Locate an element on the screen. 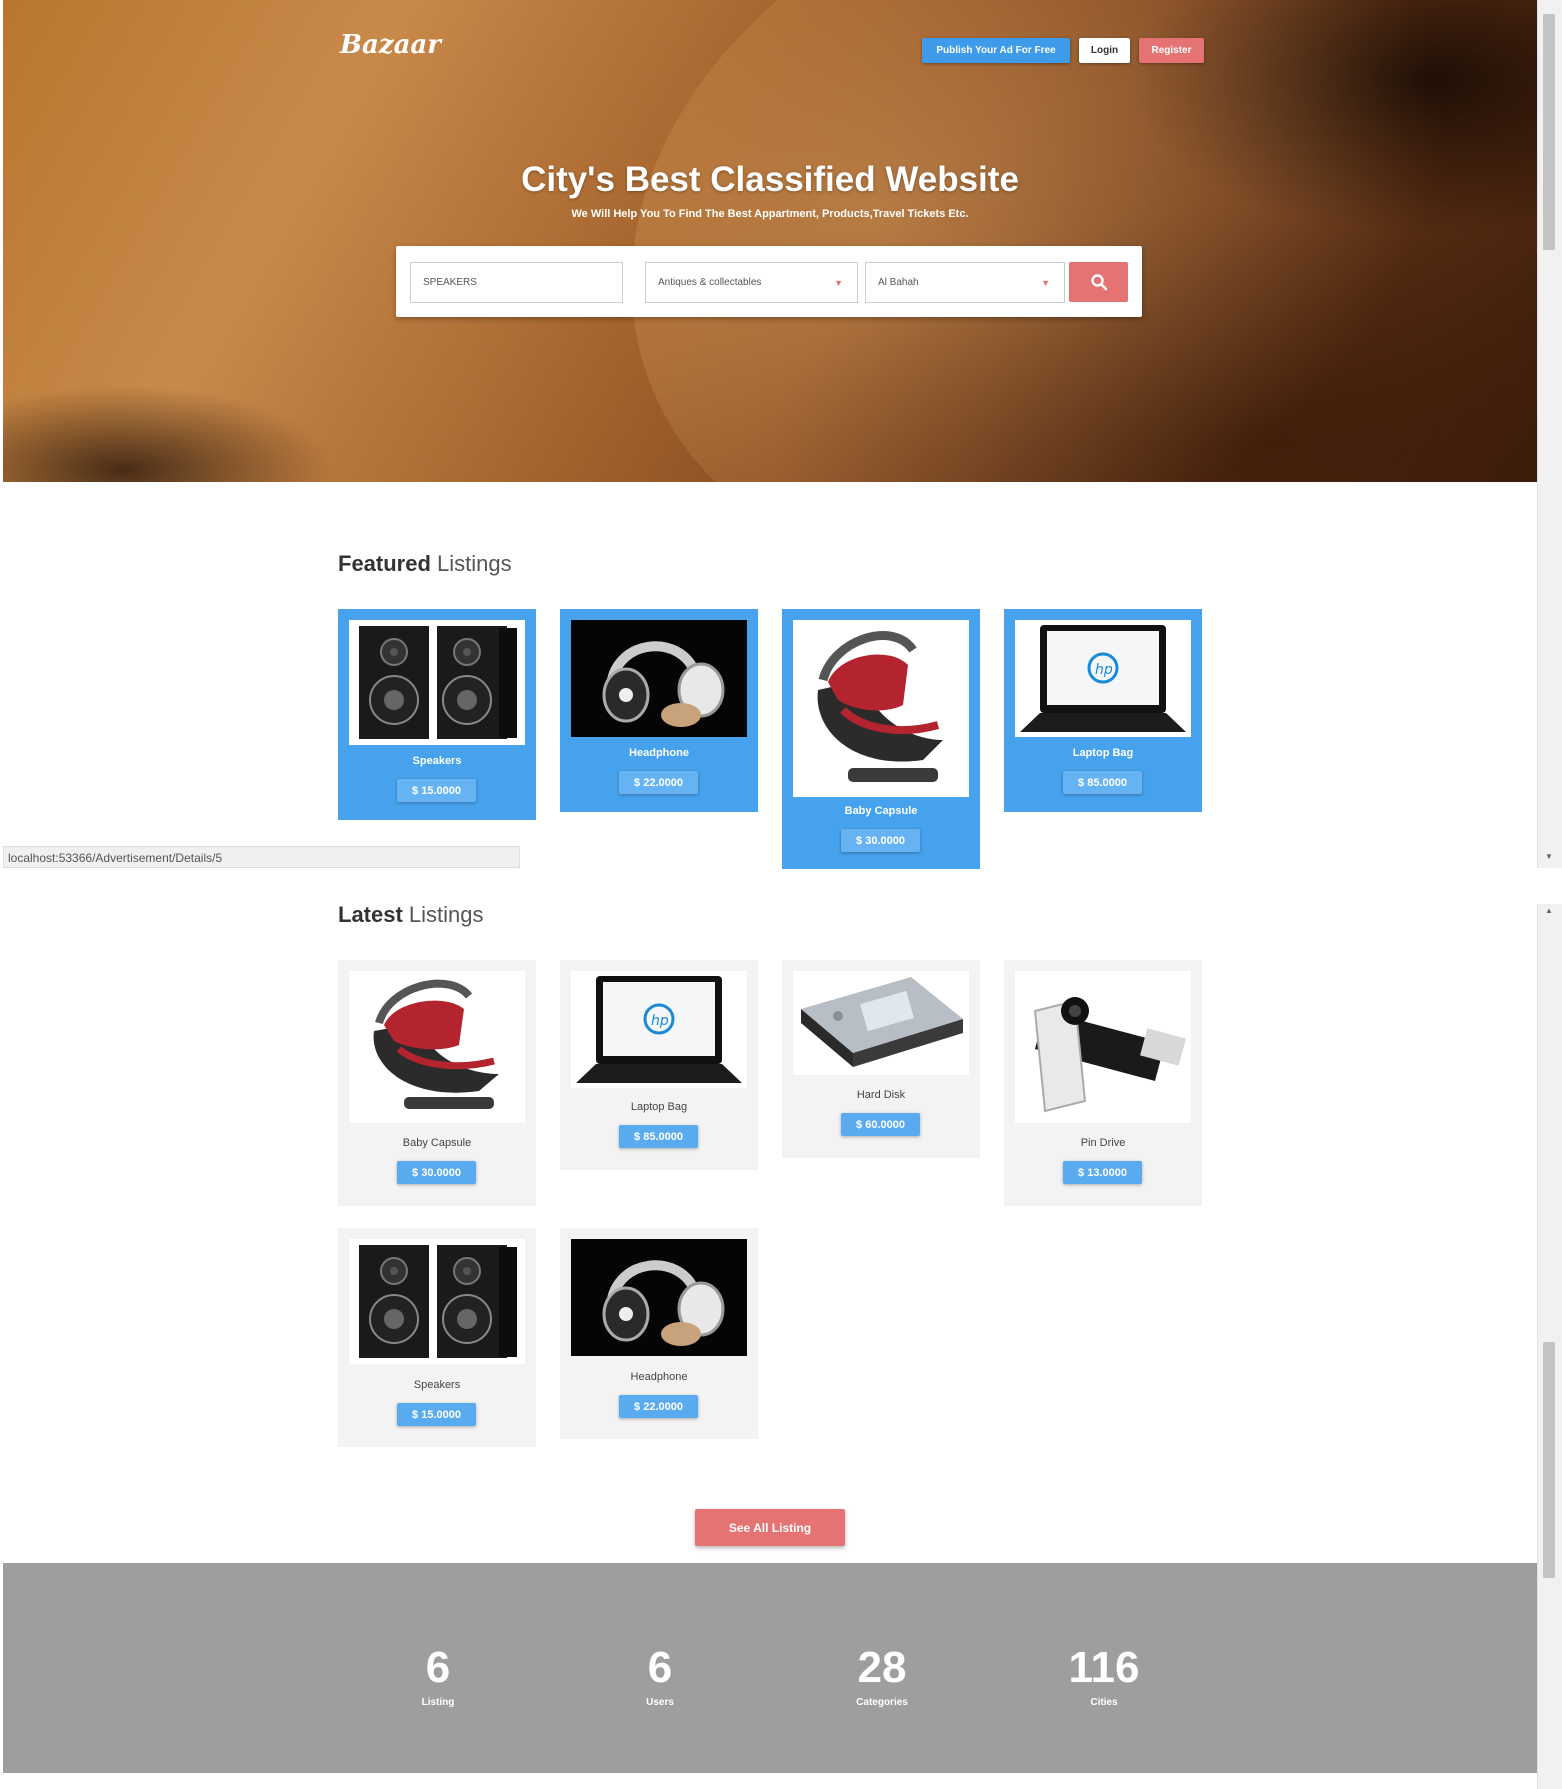 This screenshot has width=1562, height=1789. stat-listing: 6 Listing is located at coordinates (438, 1675).